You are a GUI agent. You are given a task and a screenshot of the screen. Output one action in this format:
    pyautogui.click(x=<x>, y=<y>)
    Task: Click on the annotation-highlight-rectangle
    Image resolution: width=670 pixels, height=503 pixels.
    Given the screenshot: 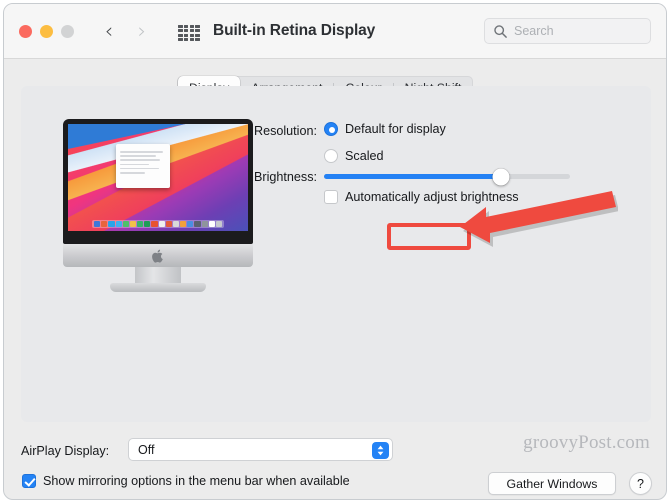 What is the action you would take?
    pyautogui.click(x=429, y=236)
    